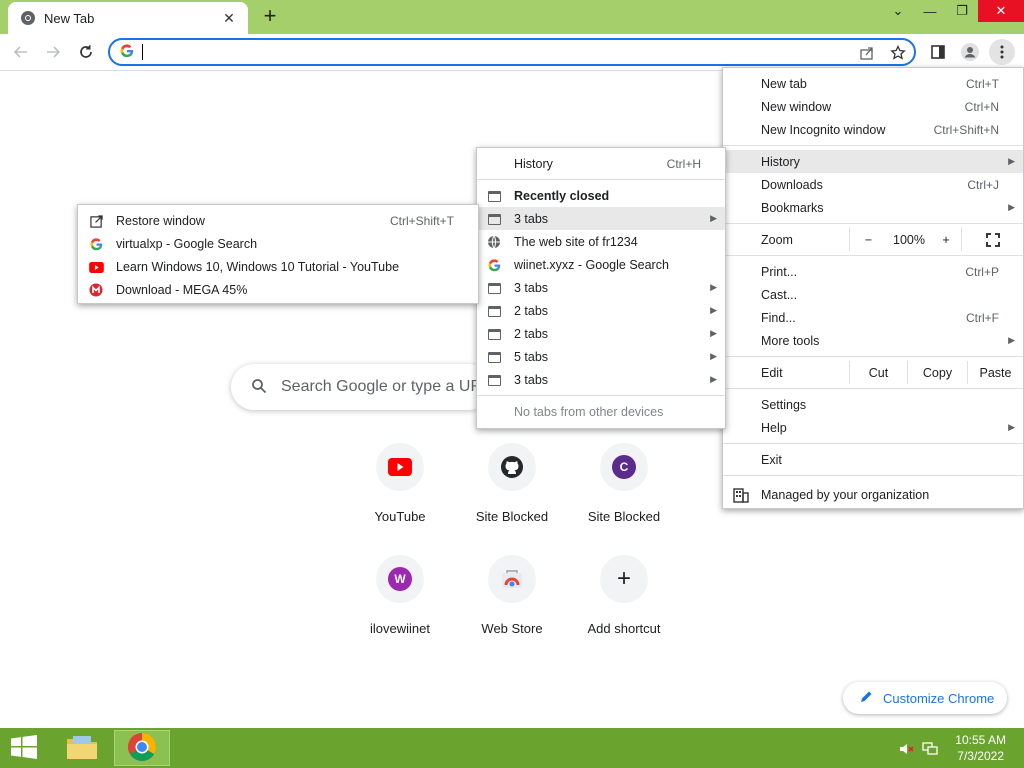 The width and height of the screenshot is (1024, 768). I want to click on minimize-button: —, so click(930, 11).